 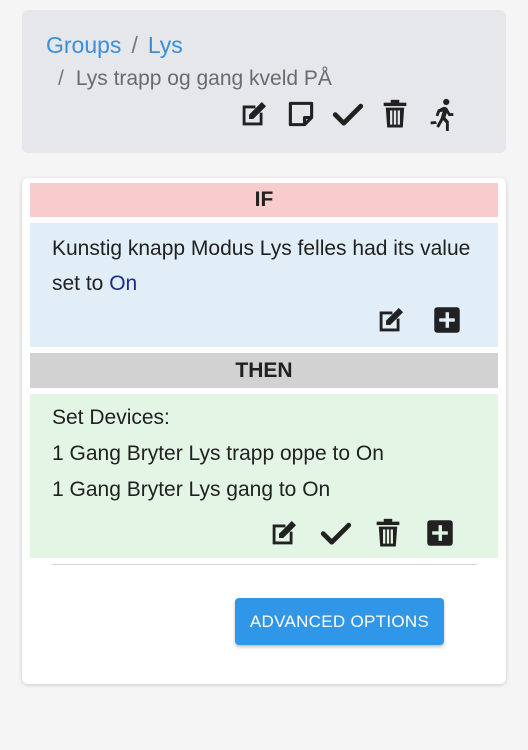 What do you see at coordinates (203, 78) in the screenshot?
I see `breadcrumb-current-label: Lys trapp og gang kveld PÅ` at bounding box center [203, 78].